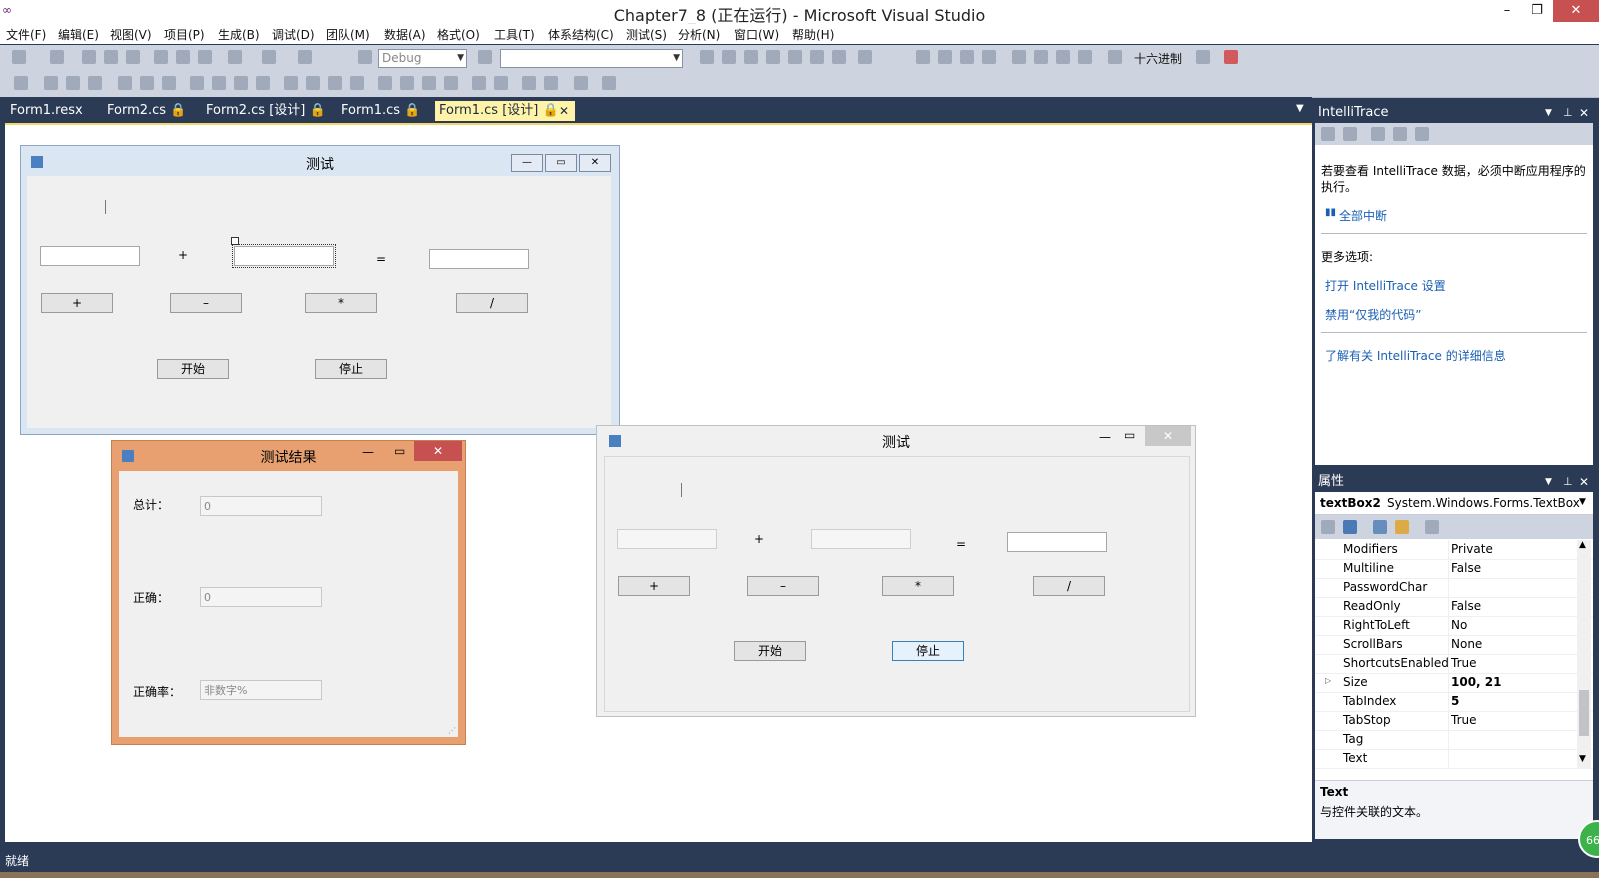 The height and width of the screenshot is (878, 1599). I want to click on copy-icon, so click(183, 57).